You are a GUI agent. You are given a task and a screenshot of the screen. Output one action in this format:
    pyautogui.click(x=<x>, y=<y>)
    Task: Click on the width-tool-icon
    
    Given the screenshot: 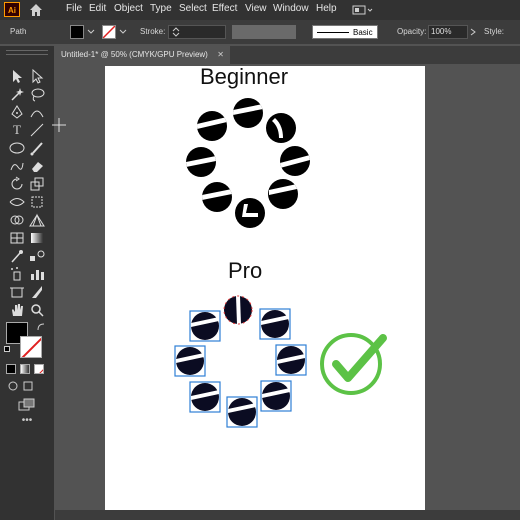 What is the action you would take?
    pyautogui.click(x=17, y=202)
    